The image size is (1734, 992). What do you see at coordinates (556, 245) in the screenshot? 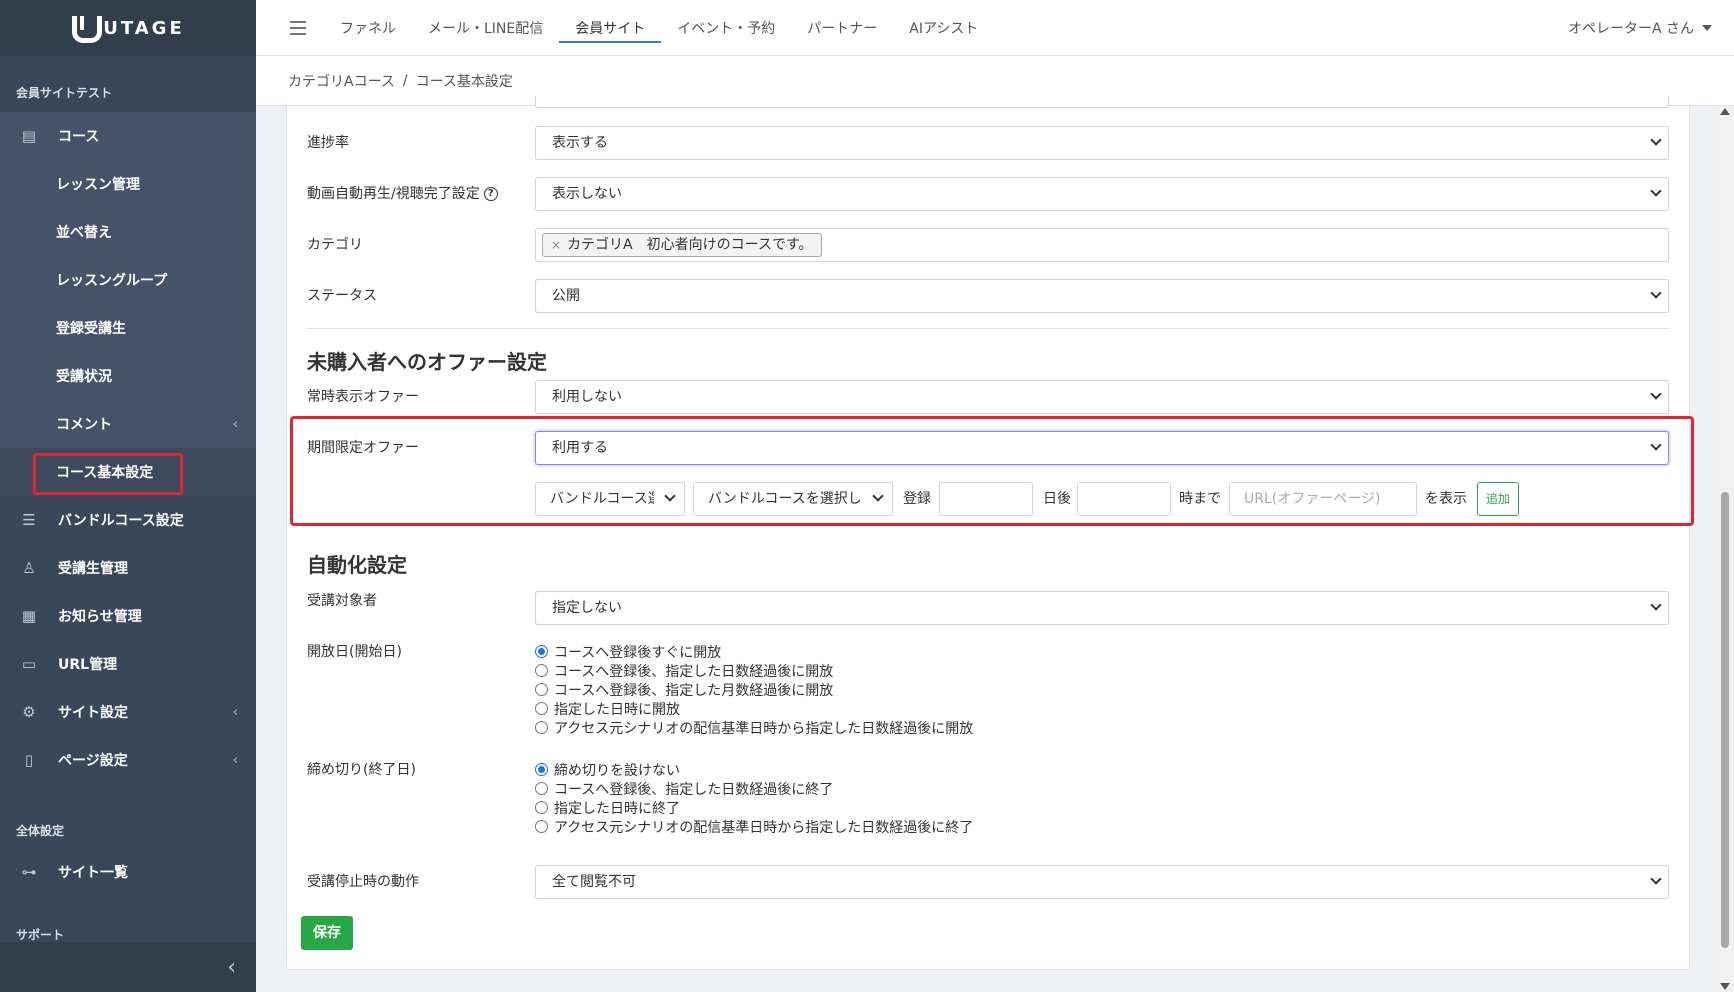
I see `tag-remove-icon: ×` at bounding box center [556, 245].